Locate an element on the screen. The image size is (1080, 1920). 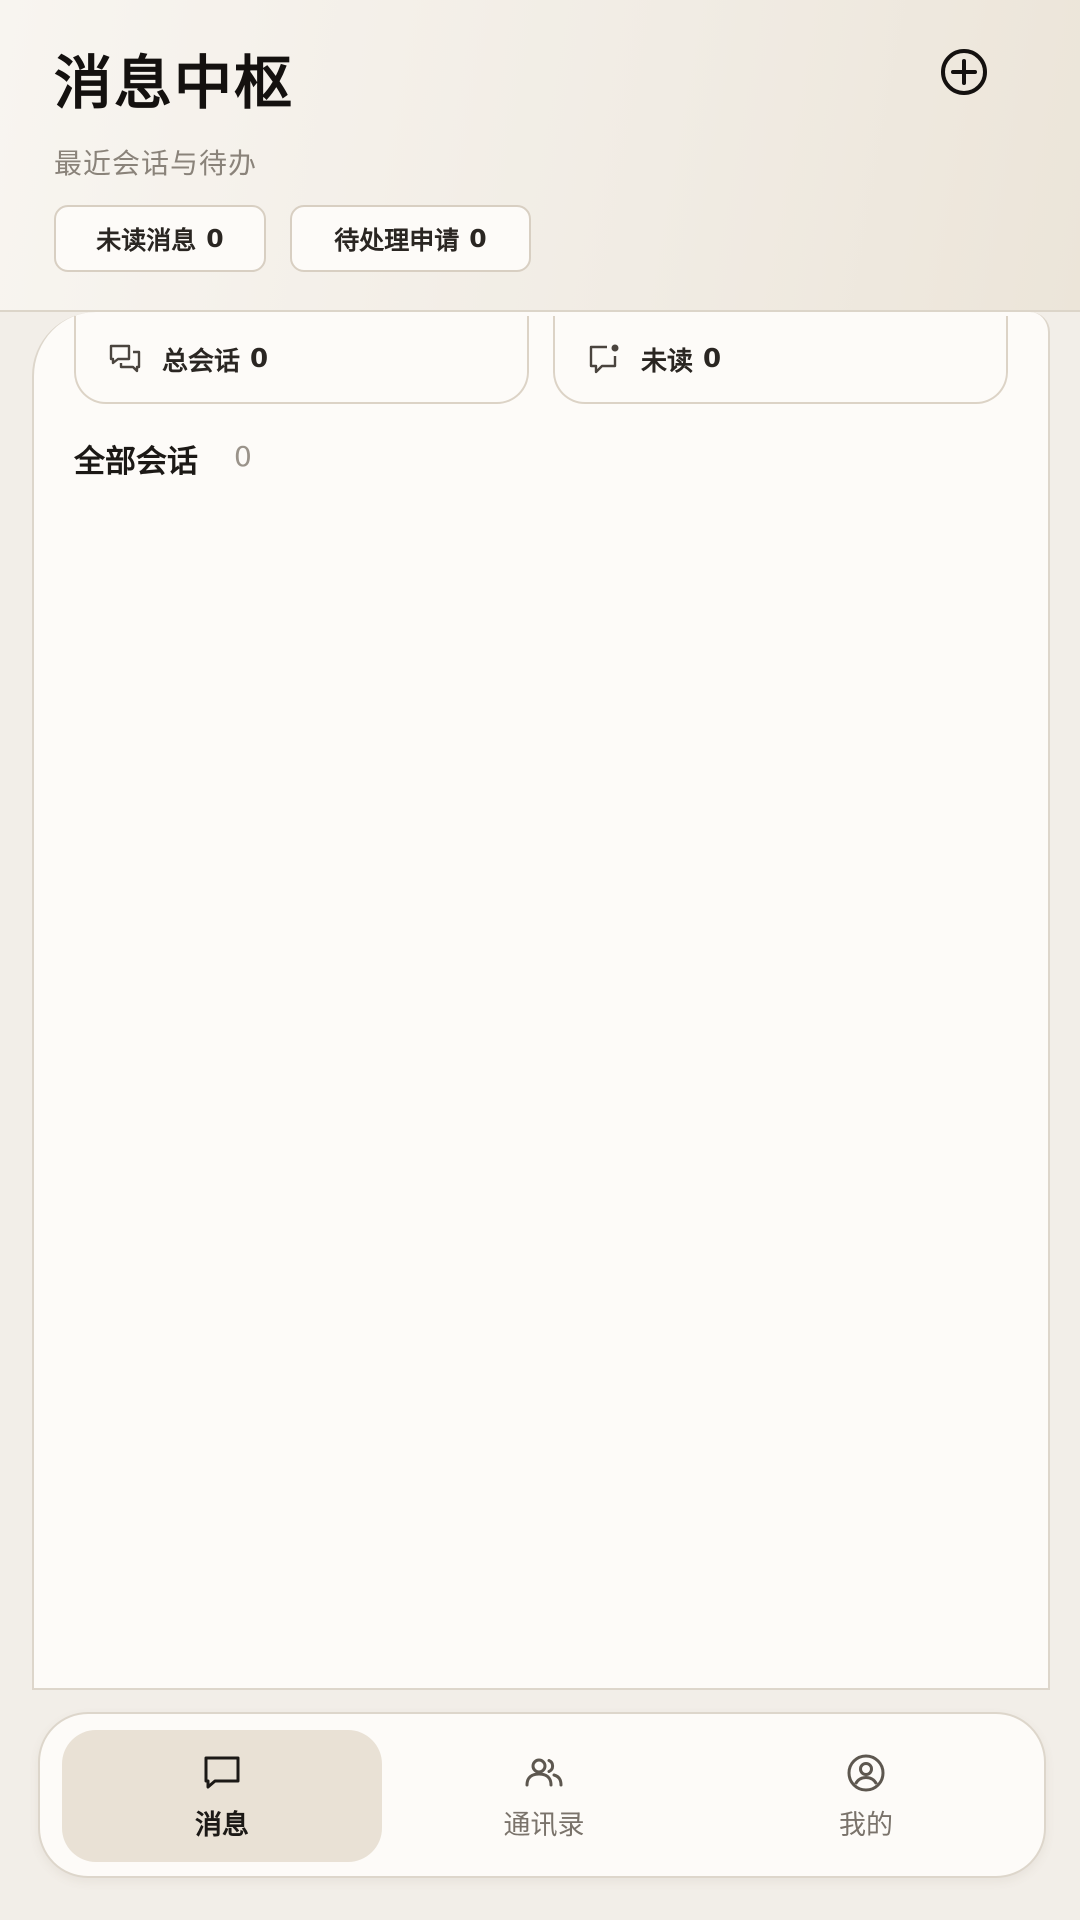
profile-icon is located at coordinates (866, 1773).